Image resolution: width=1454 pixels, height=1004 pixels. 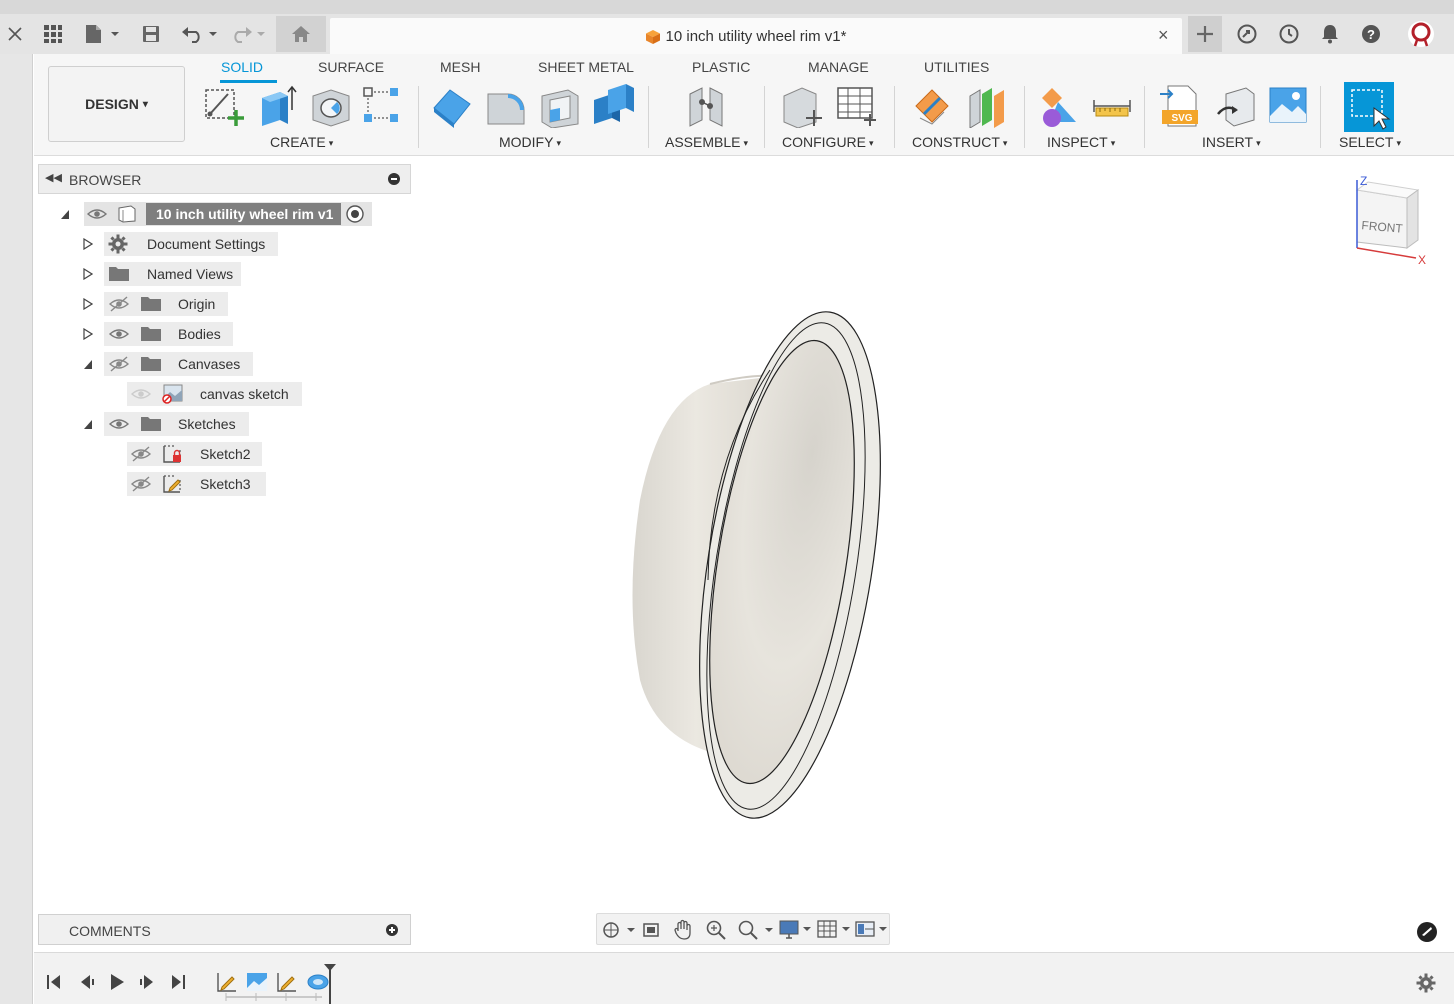 What do you see at coordinates (651, 930) in the screenshot?
I see `look-at-icon` at bounding box center [651, 930].